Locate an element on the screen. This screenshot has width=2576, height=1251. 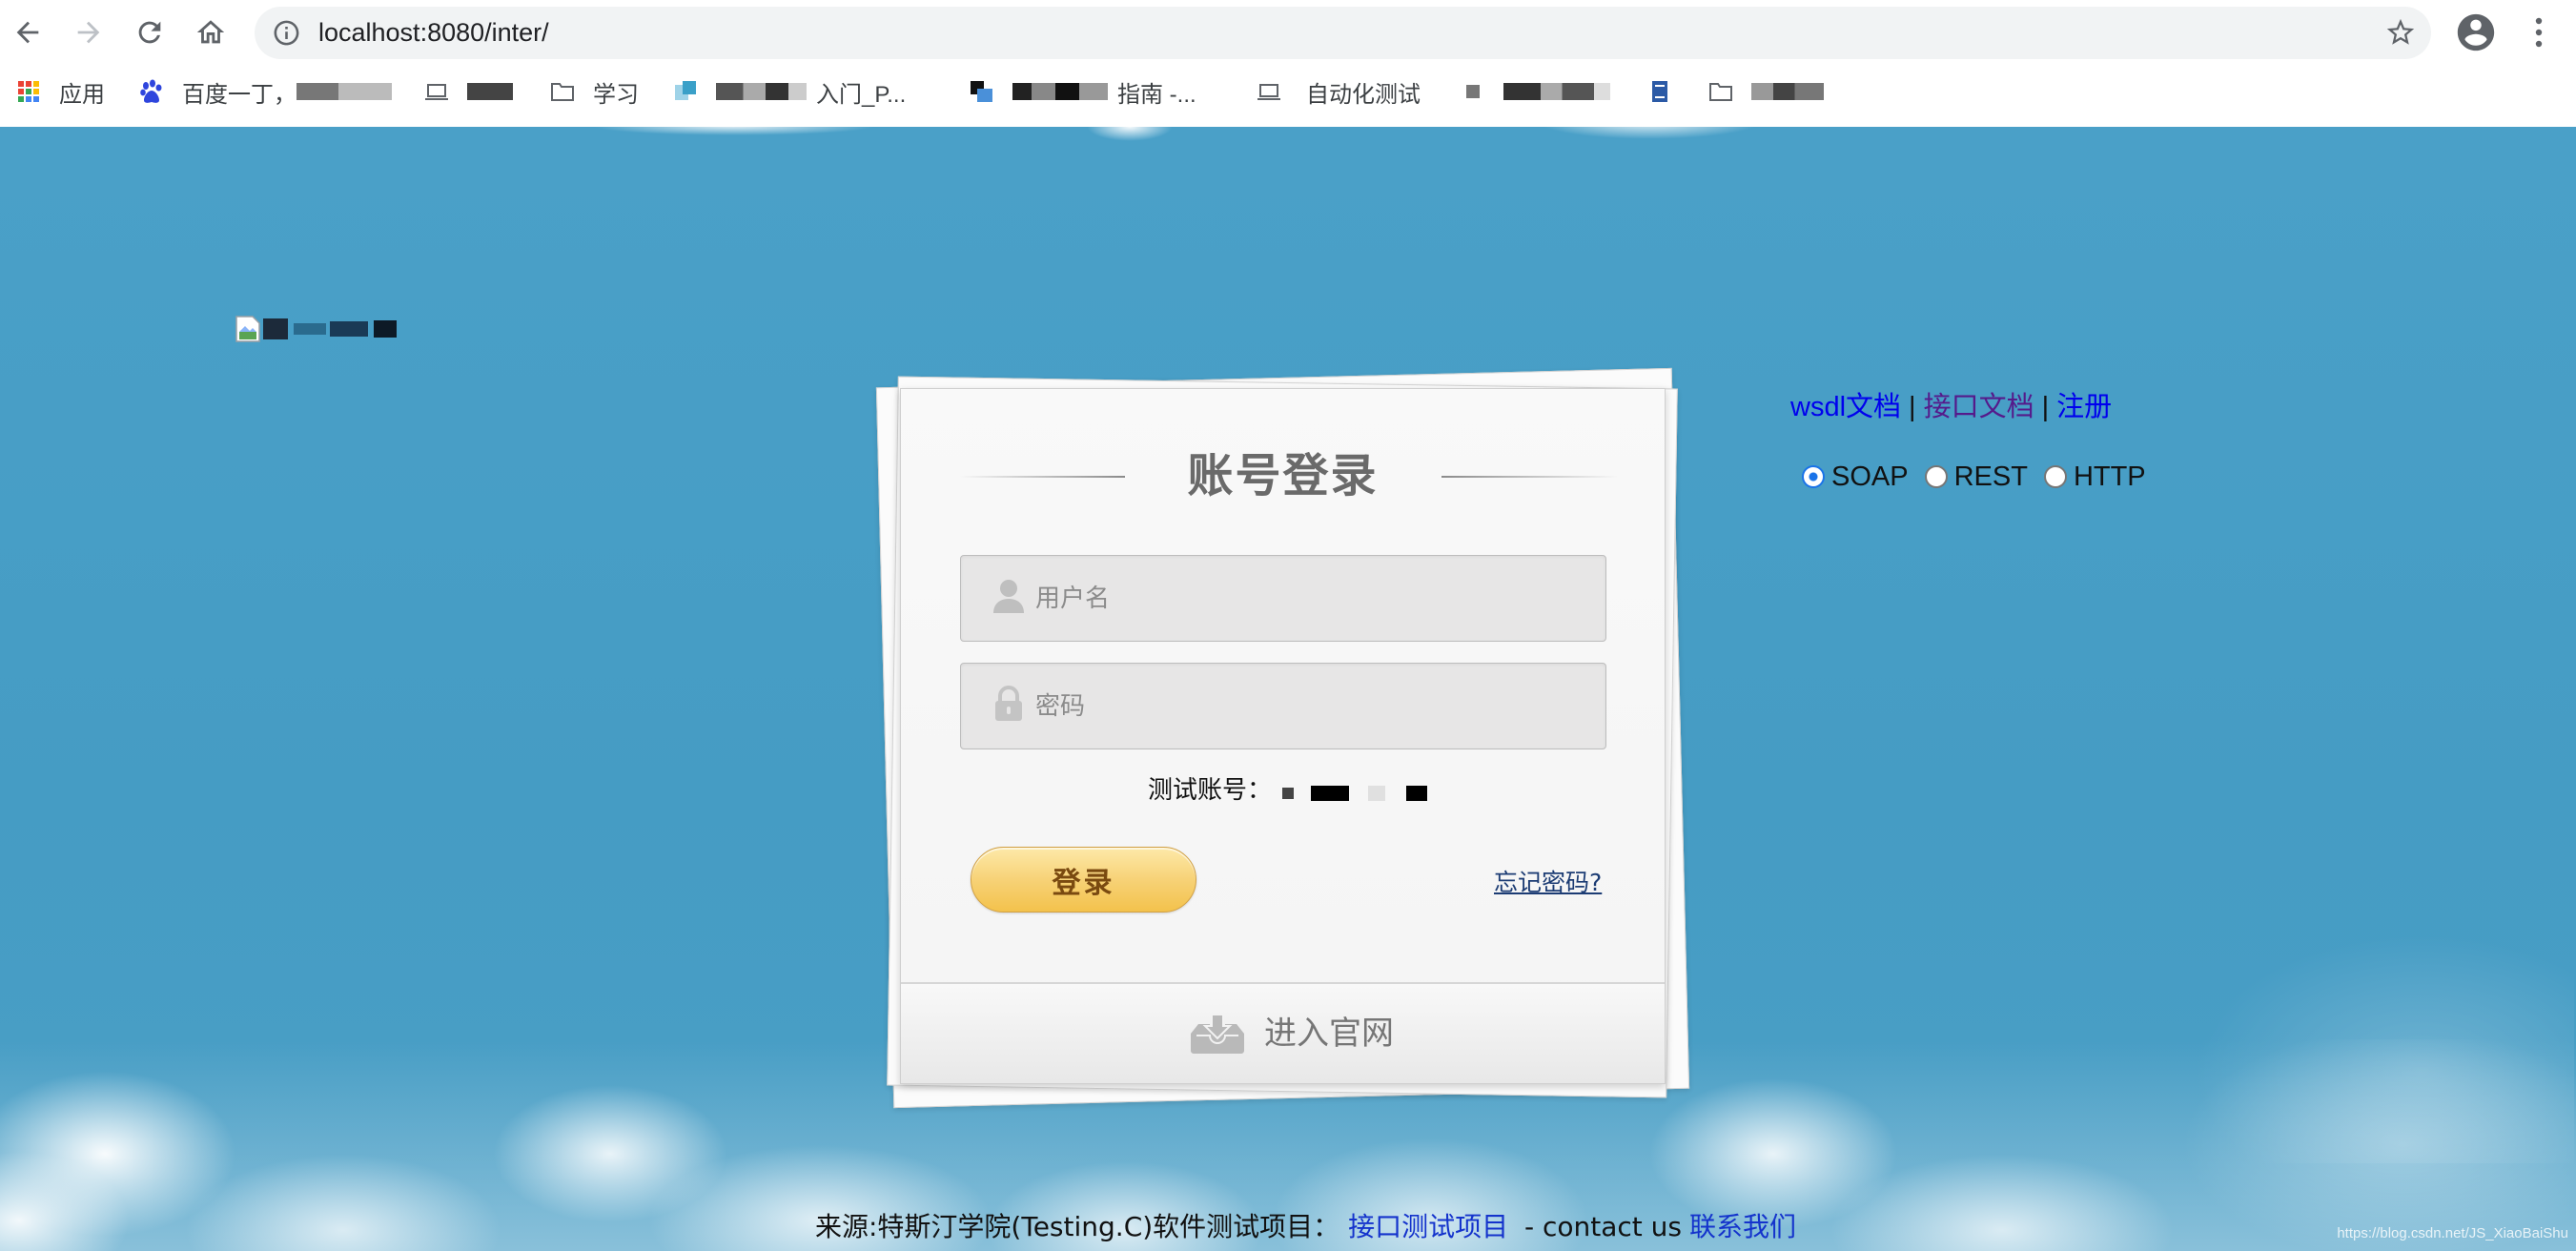
browser-toolbar: localhost:8080/inter/ is located at coordinates (1288, 33).